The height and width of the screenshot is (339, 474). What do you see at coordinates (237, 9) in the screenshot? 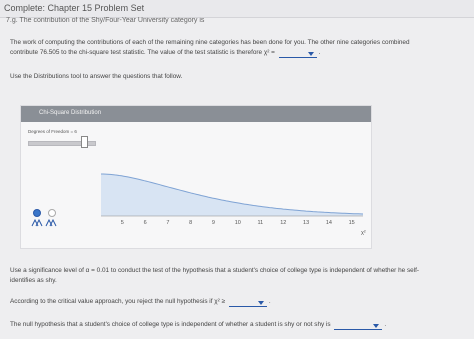
I see `title-bar: Complete: Chapter 15 Problem Set` at bounding box center [237, 9].